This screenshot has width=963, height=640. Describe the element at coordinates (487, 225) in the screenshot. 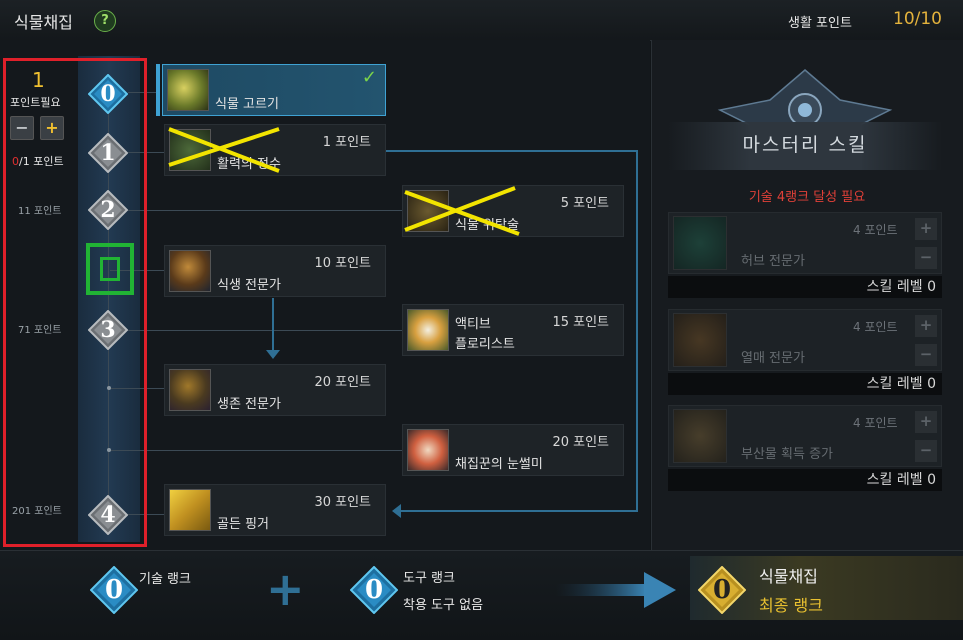

I see `skill-name: 식물 위탁술` at that location.